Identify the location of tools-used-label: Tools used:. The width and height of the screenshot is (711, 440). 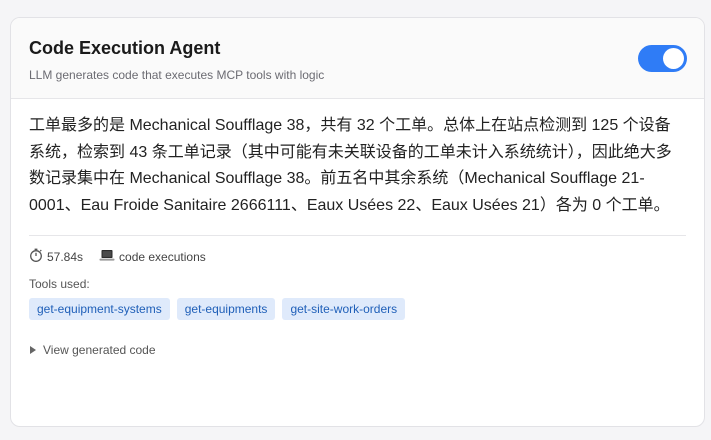
(59, 284).